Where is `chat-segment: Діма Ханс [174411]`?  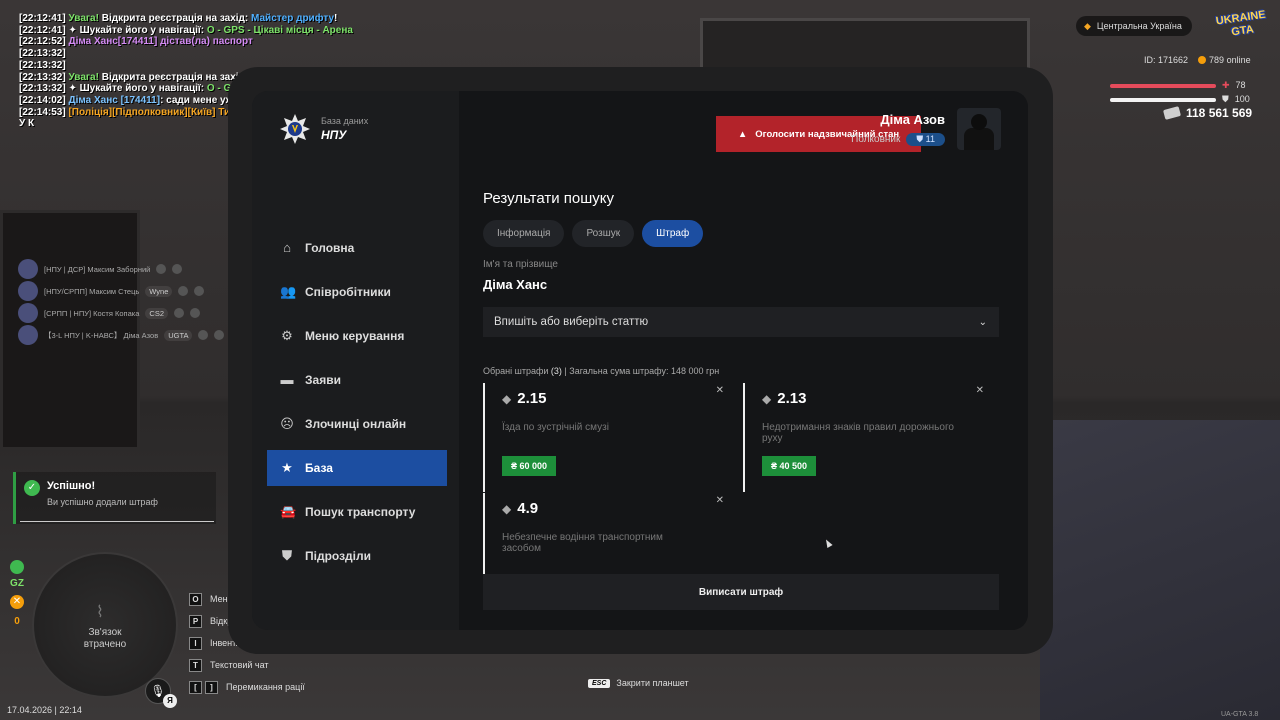
chat-segment: Діма Ханс [174411] is located at coordinates (114, 100).